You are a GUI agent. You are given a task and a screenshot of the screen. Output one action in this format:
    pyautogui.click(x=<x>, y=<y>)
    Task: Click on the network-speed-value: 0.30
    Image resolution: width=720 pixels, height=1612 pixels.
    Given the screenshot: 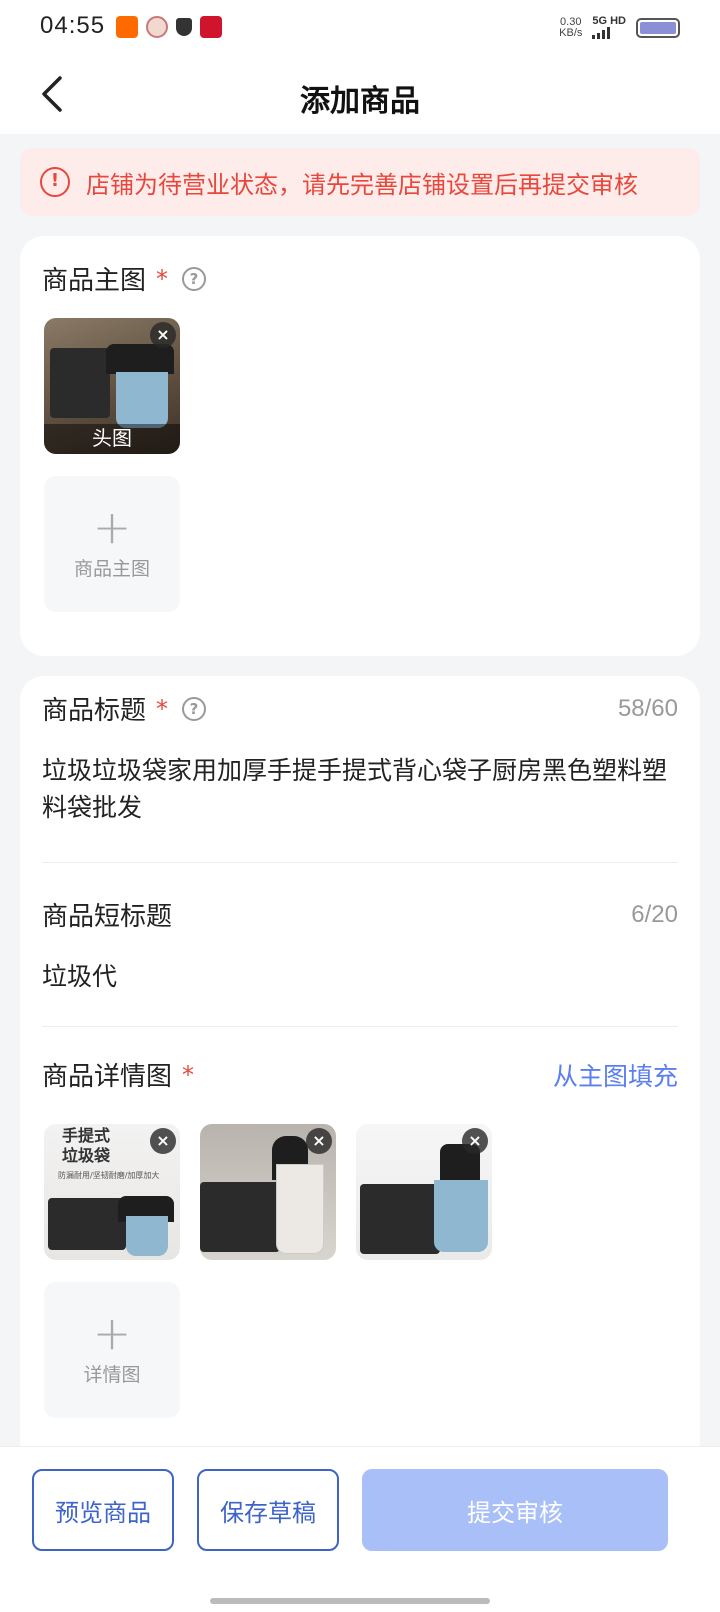 What is the action you would take?
    pyautogui.click(x=571, y=21)
    